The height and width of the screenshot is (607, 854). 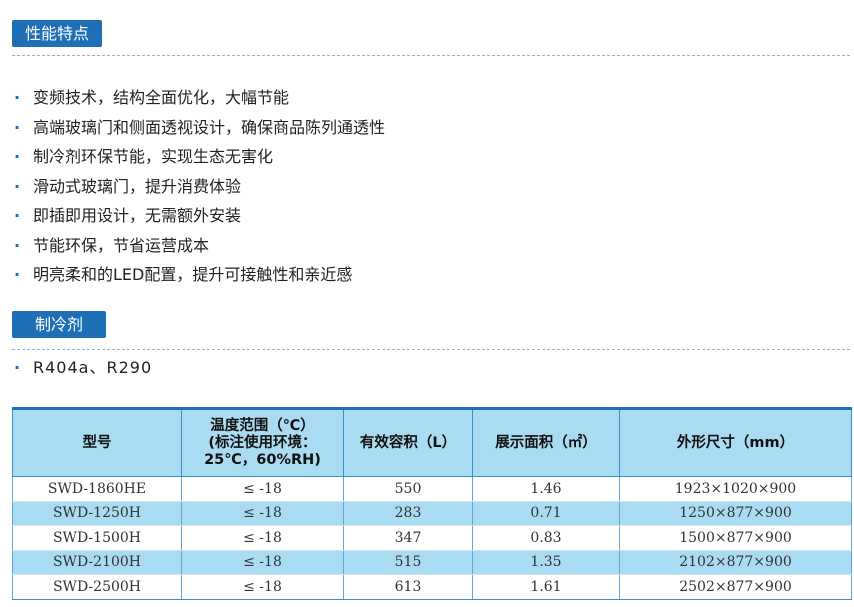 I want to click on header-temp-line: (标注使用环境：, so click(x=262, y=442).